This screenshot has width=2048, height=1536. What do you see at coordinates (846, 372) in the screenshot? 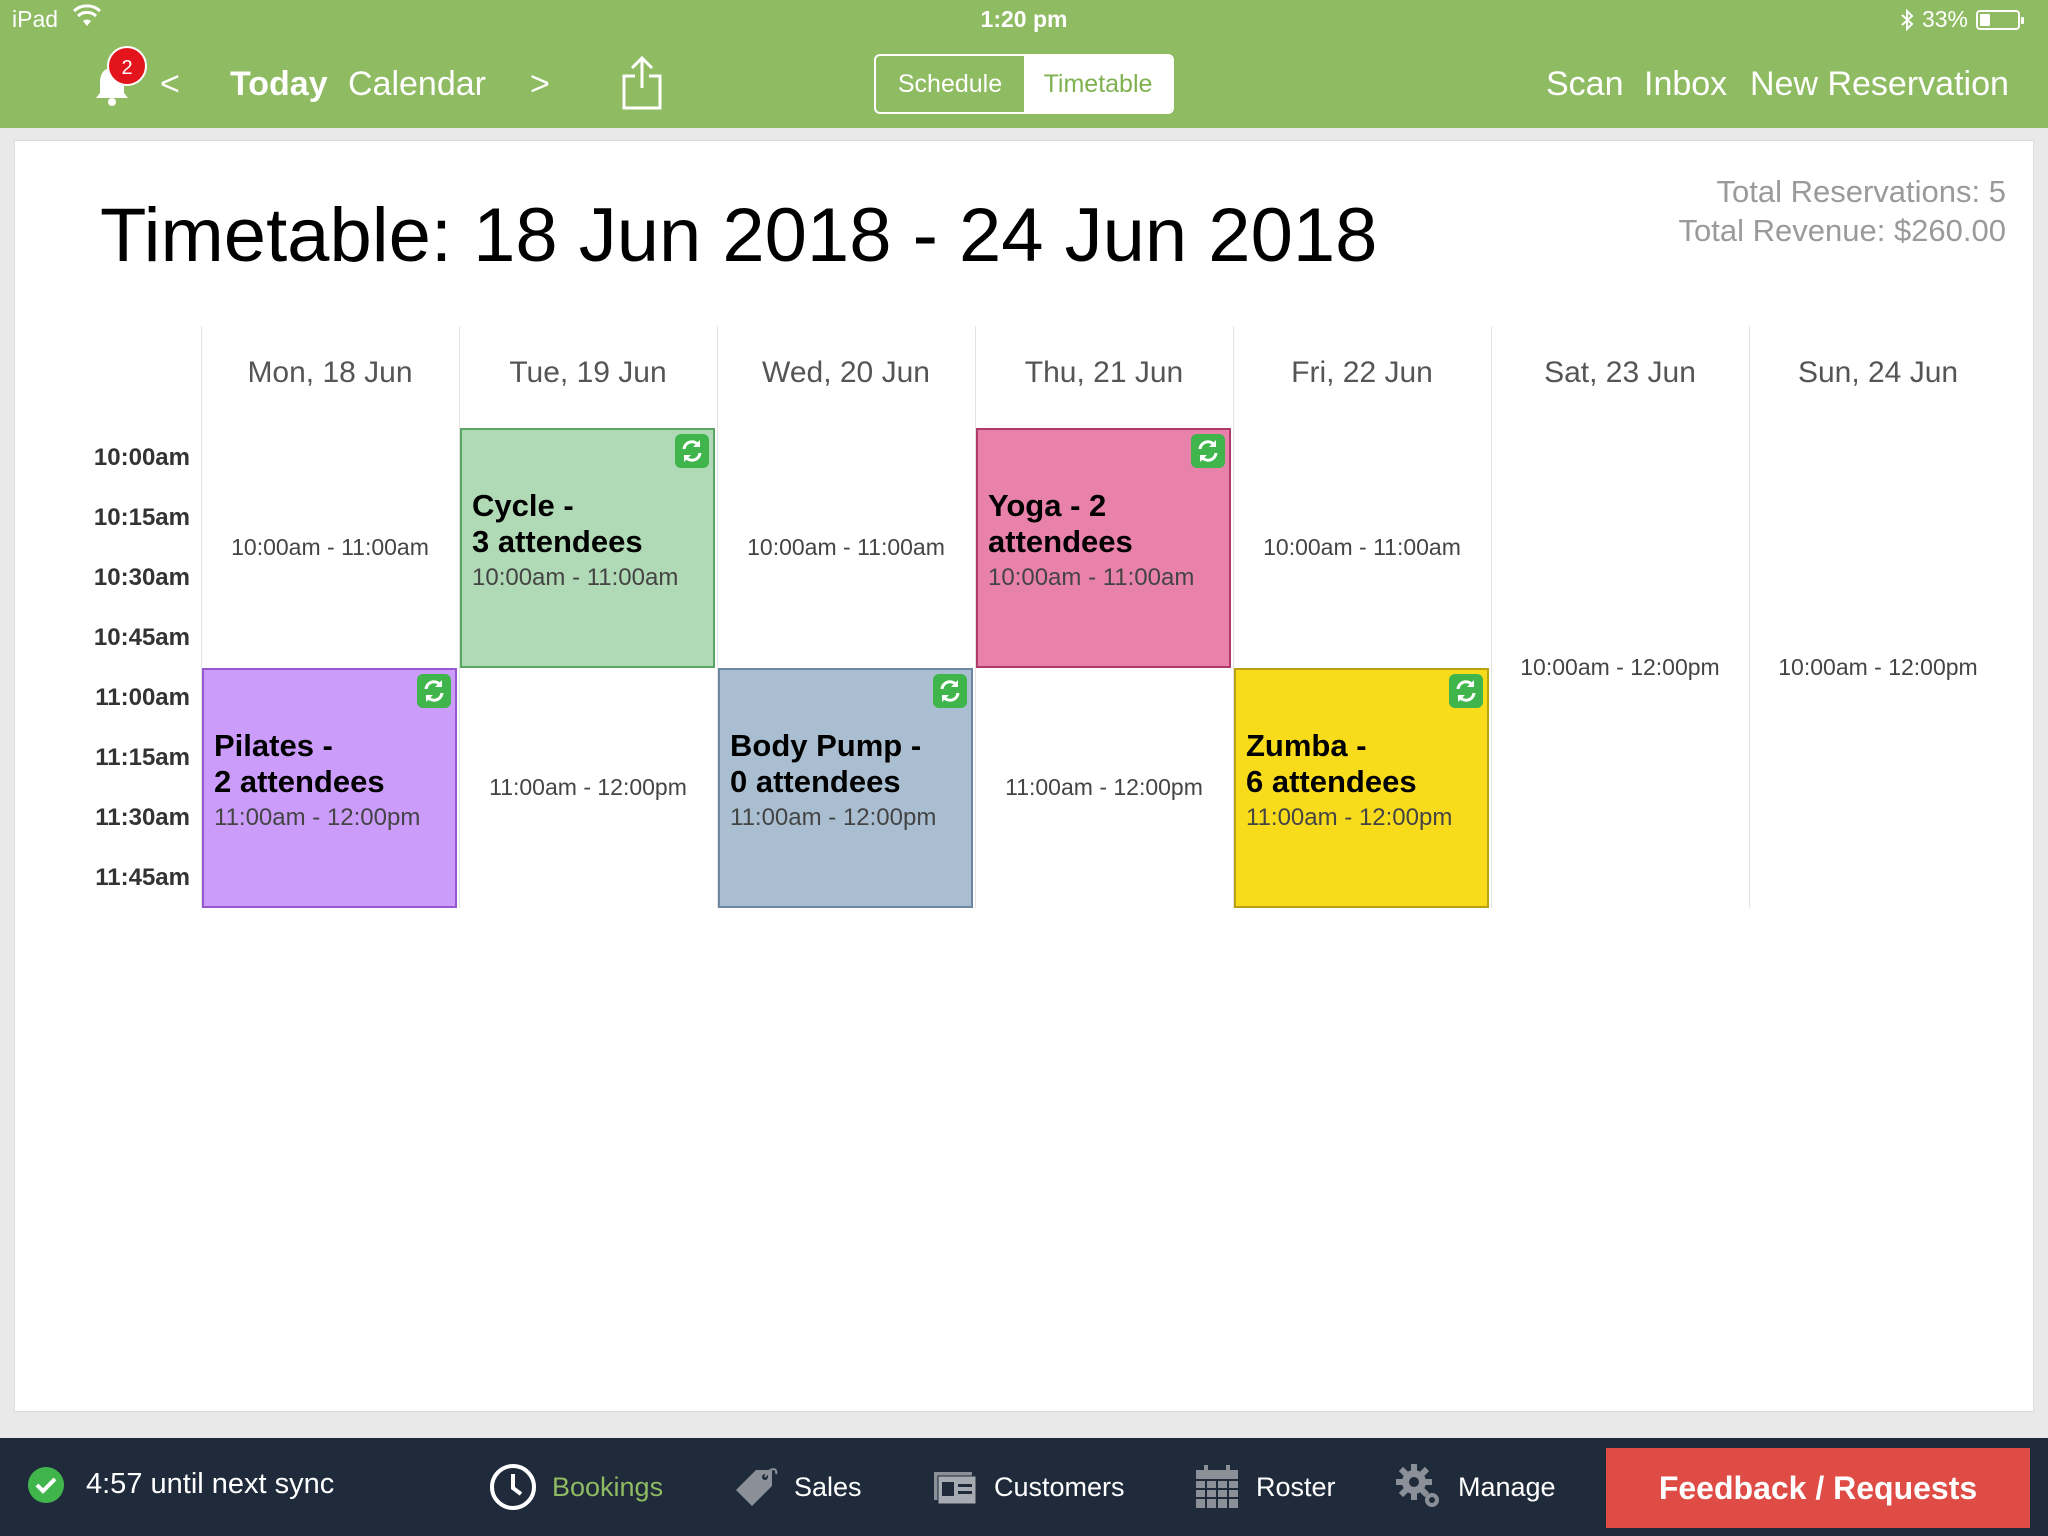
I see `day-header-wed: Wed, 20 Jun` at bounding box center [846, 372].